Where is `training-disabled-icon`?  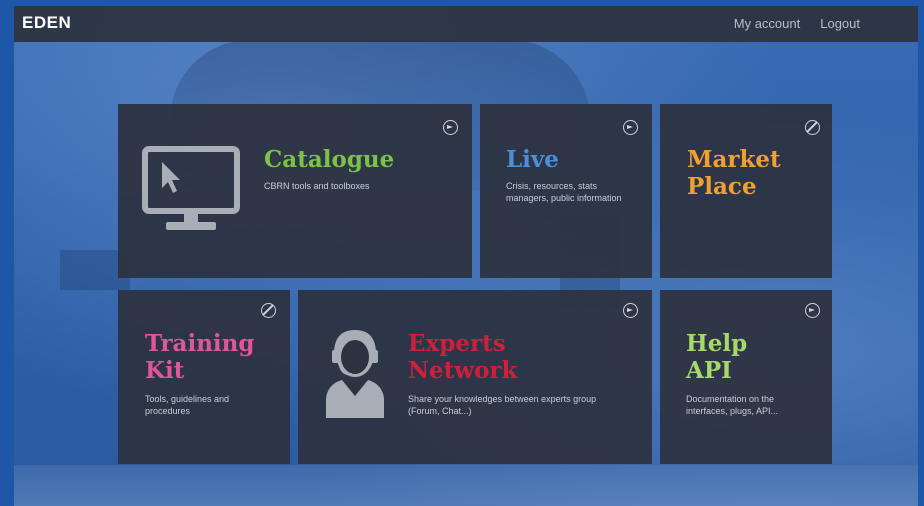
training-disabled-icon is located at coordinates (268, 310).